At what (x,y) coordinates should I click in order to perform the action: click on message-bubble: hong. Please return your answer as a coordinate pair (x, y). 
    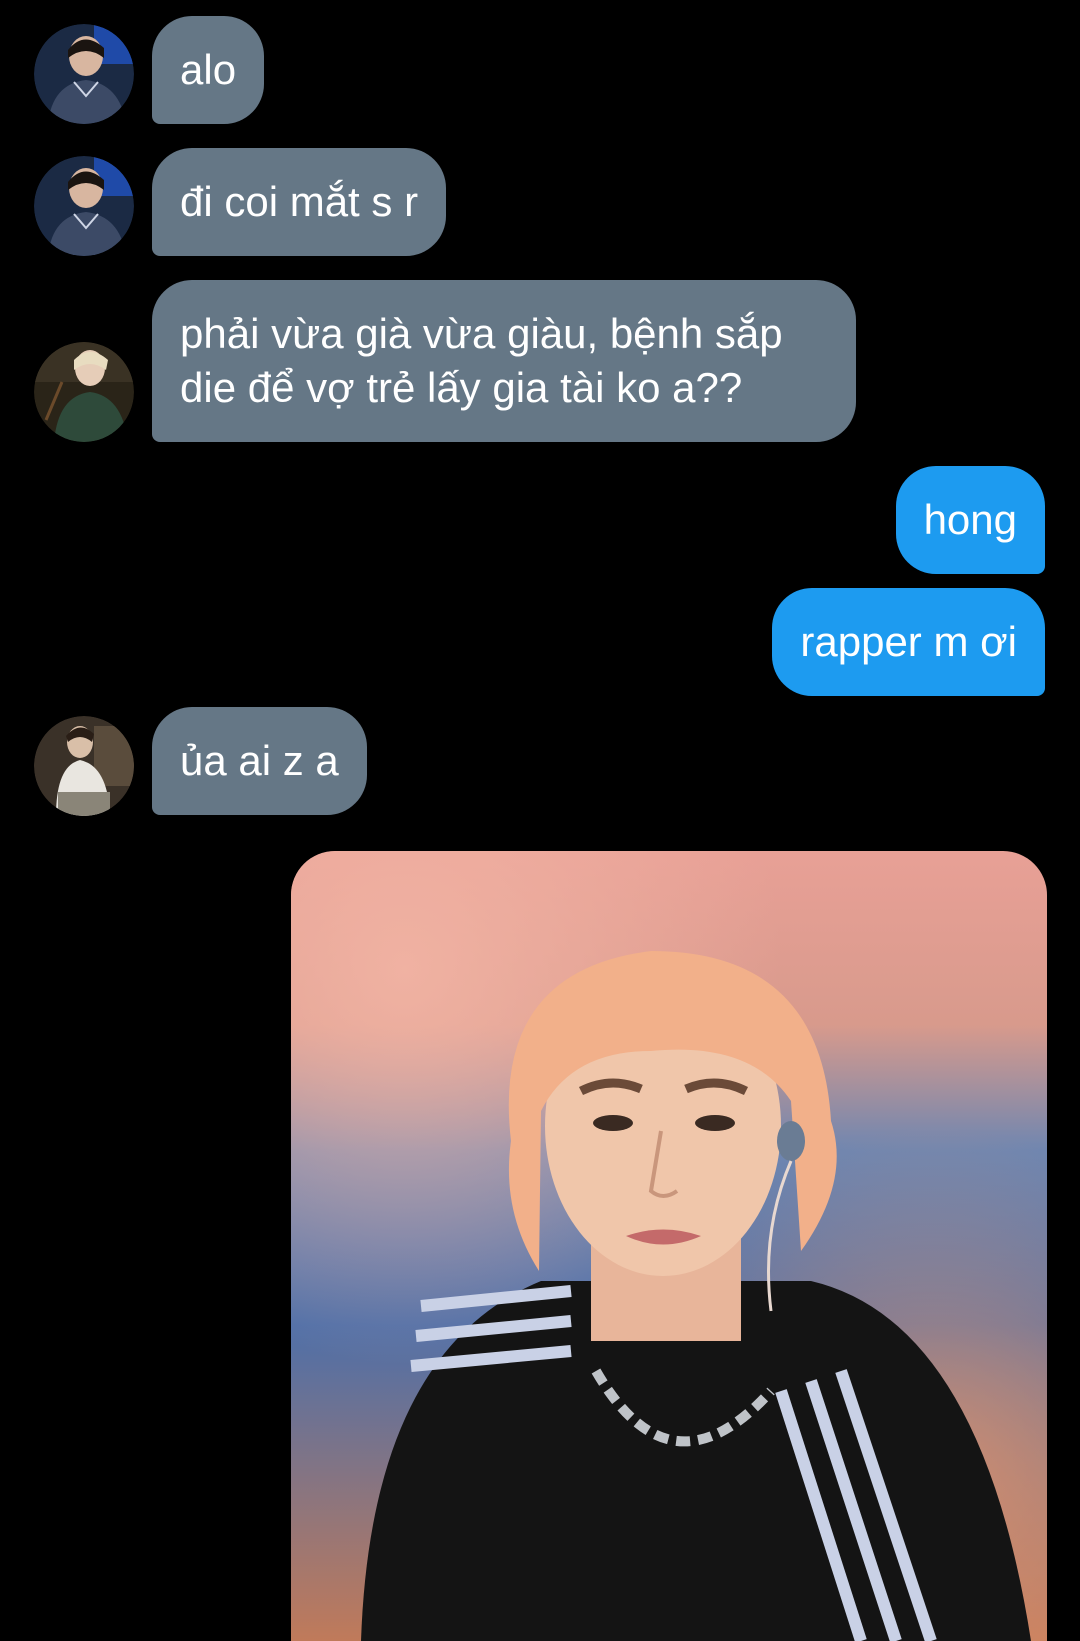
    Looking at the image, I should click on (970, 520).